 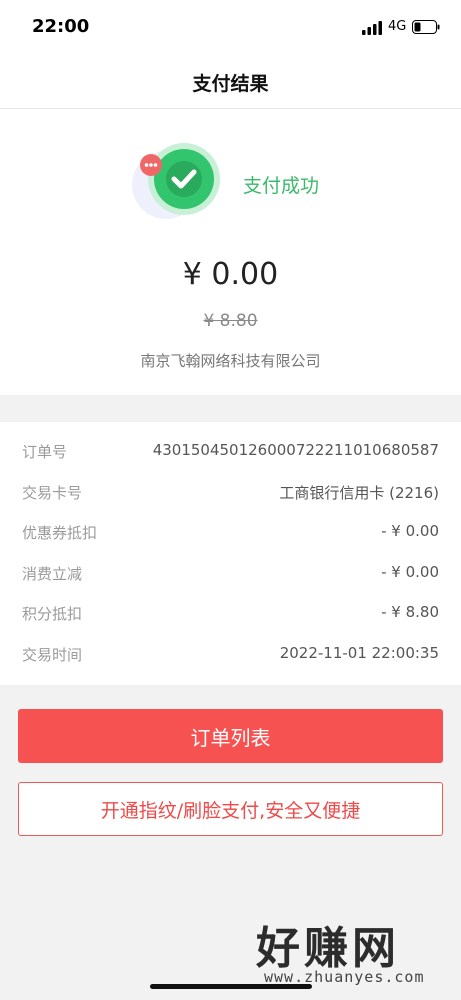 What do you see at coordinates (60, 533) in the screenshot?
I see `detail-label: 优惠券抵扣` at bounding box center [60, 533].